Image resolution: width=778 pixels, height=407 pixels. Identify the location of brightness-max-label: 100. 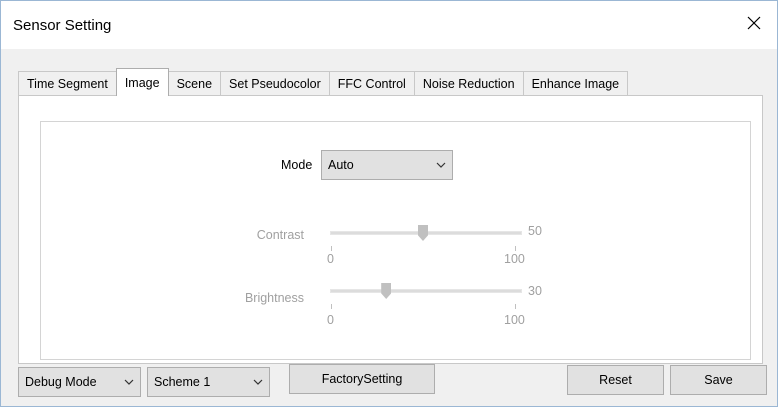
(514, 320).